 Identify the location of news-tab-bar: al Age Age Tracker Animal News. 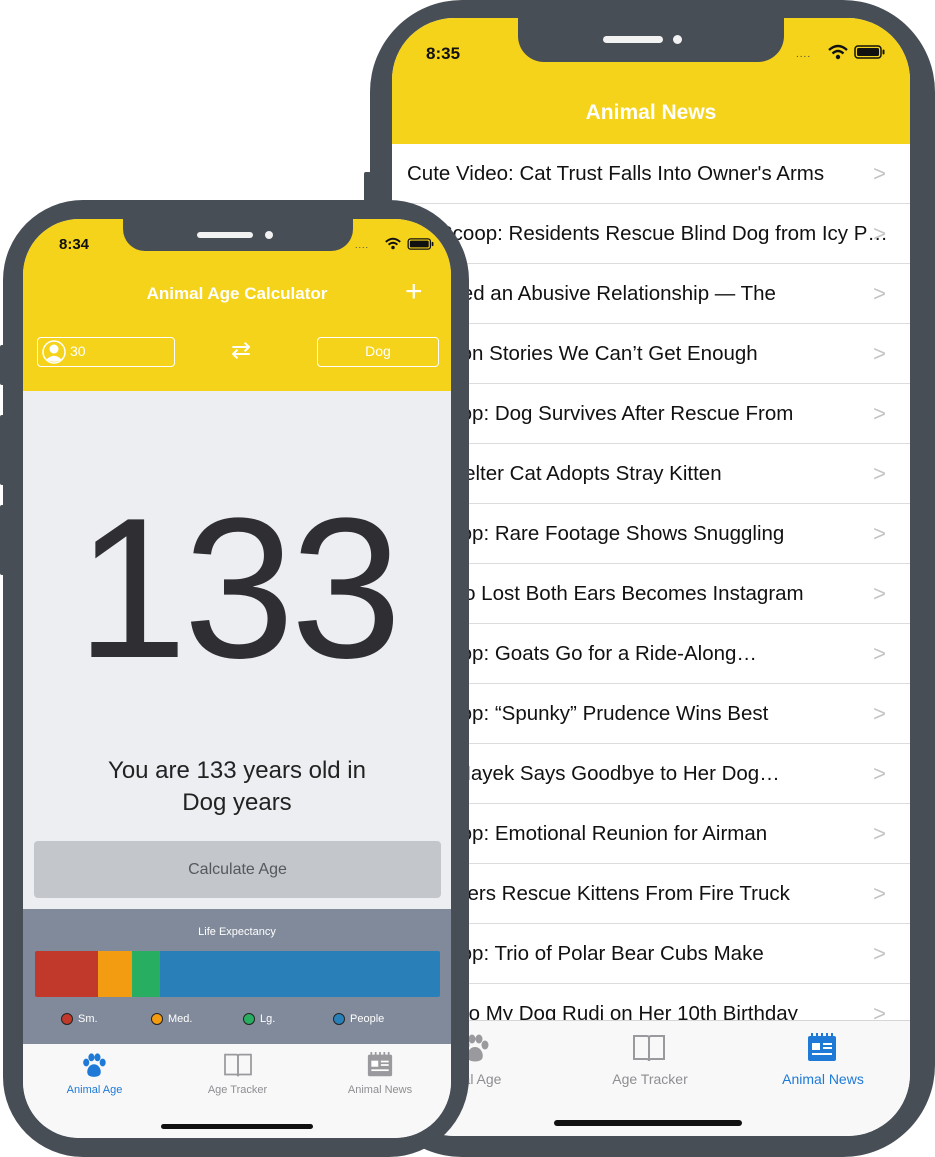
(651, 1078).